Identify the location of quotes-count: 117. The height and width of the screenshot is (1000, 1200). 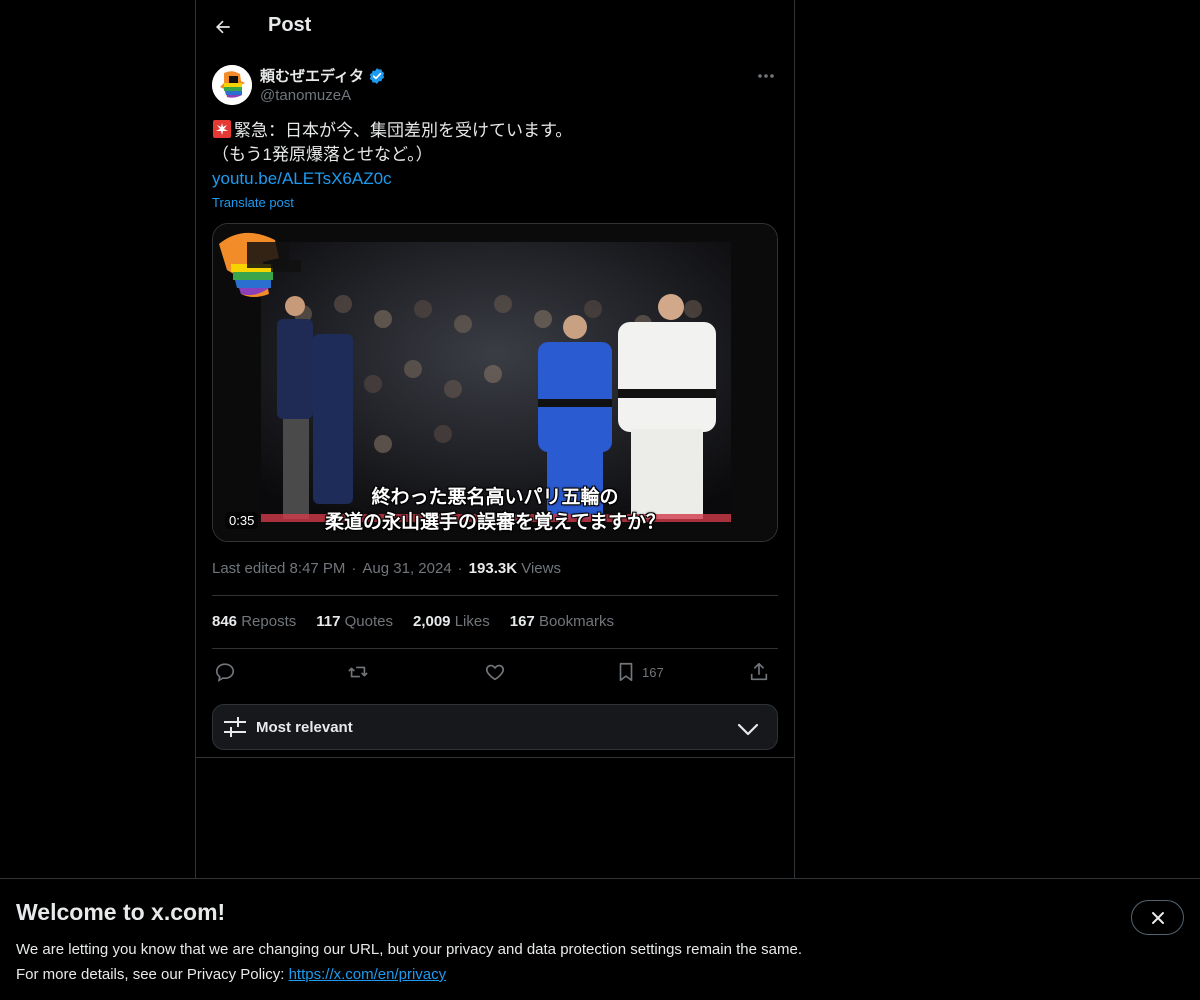
(328, 621).